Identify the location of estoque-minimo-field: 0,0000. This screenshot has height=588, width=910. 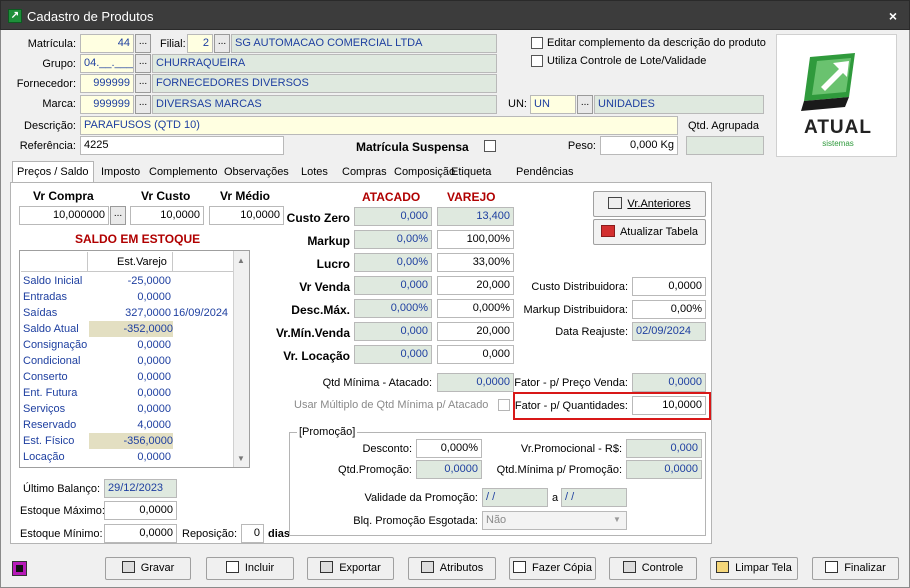
(140, 533).